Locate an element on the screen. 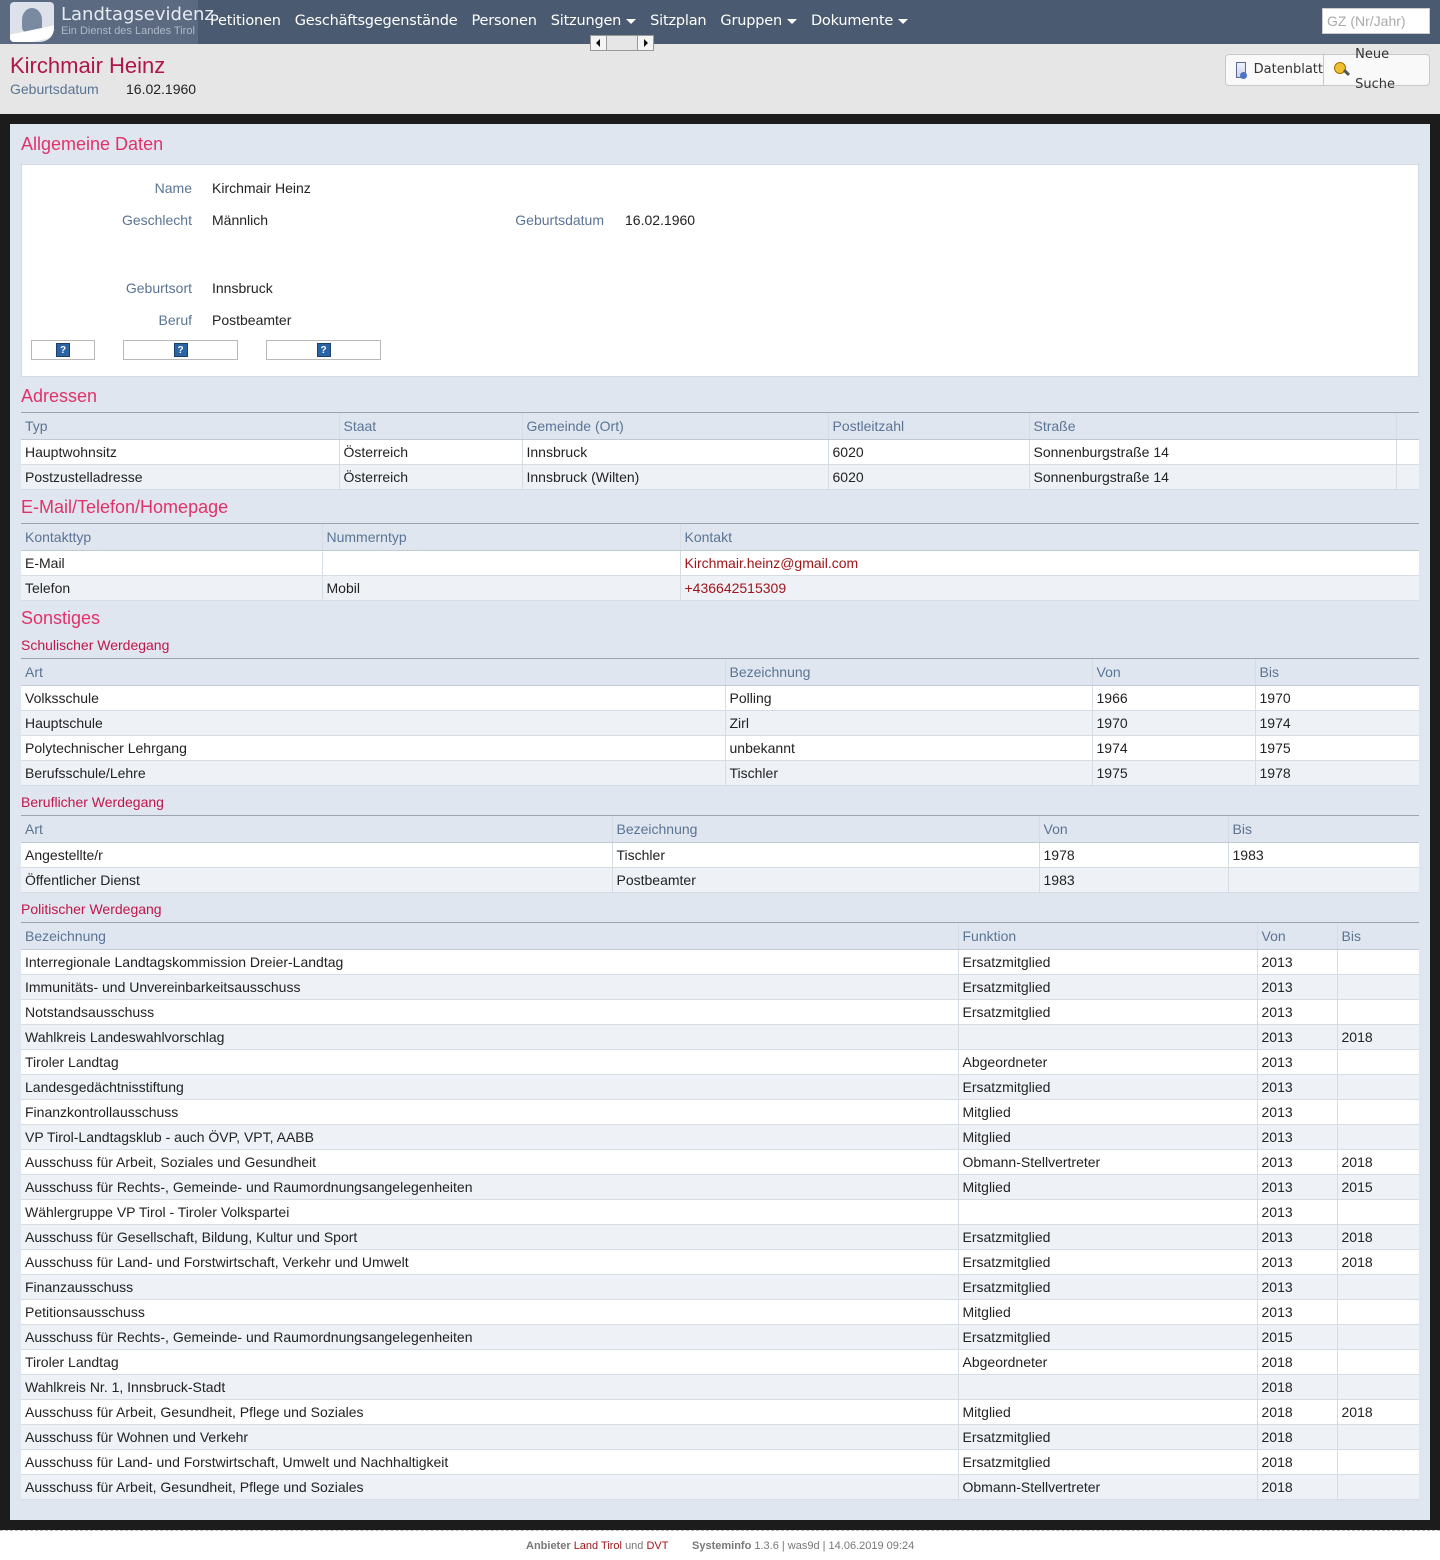 This screenshot has height=1560, width=1440. help-field-3: ? is located at coordinates (323, 350).